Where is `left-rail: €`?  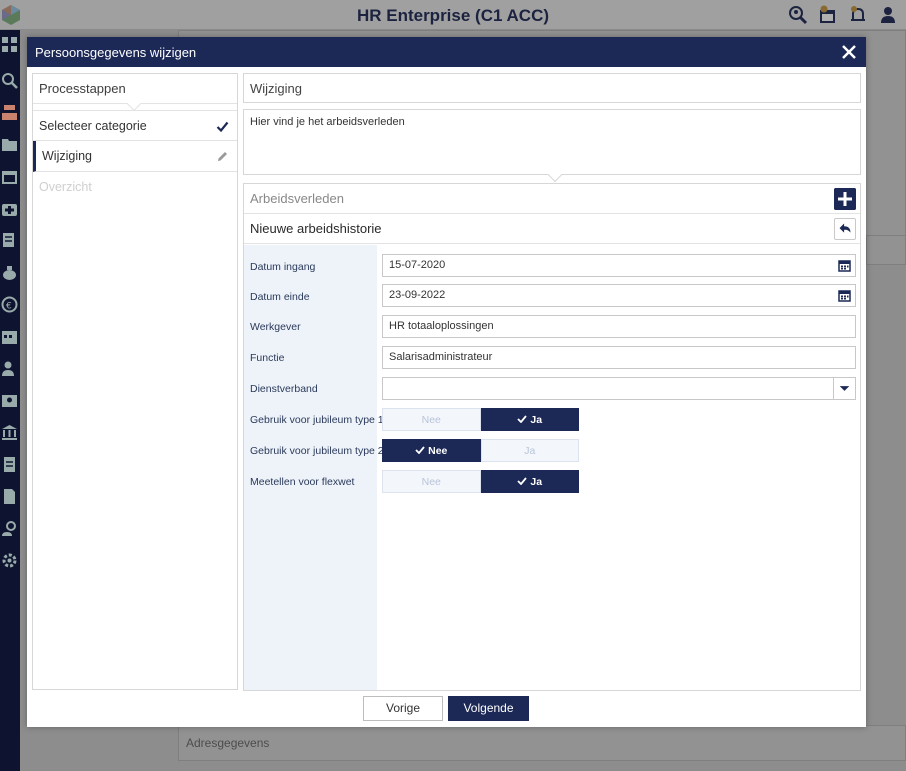 left-rail: € is located at coordinates (10, 400).